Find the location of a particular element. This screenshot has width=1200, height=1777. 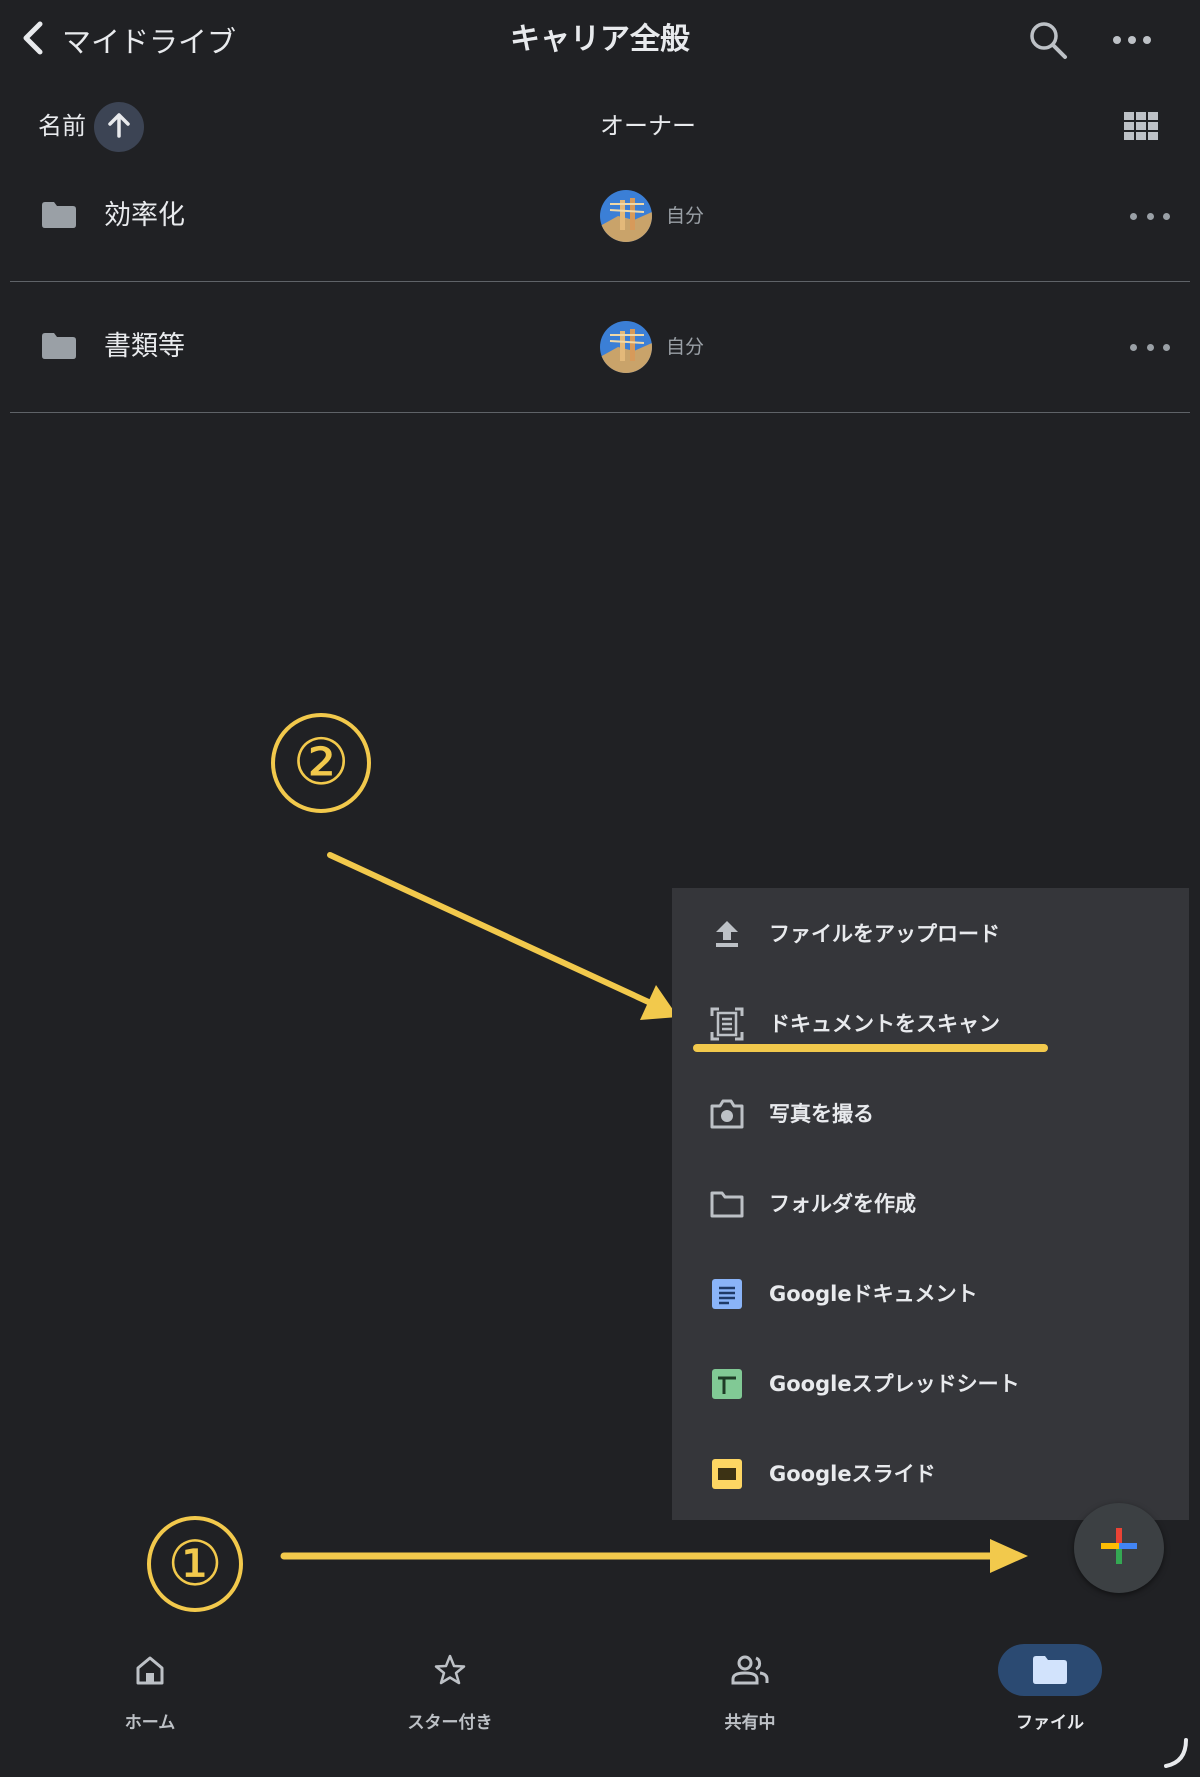

menu-item-new-folder: フォルダを作成 is located at coordinates (930, 1203).